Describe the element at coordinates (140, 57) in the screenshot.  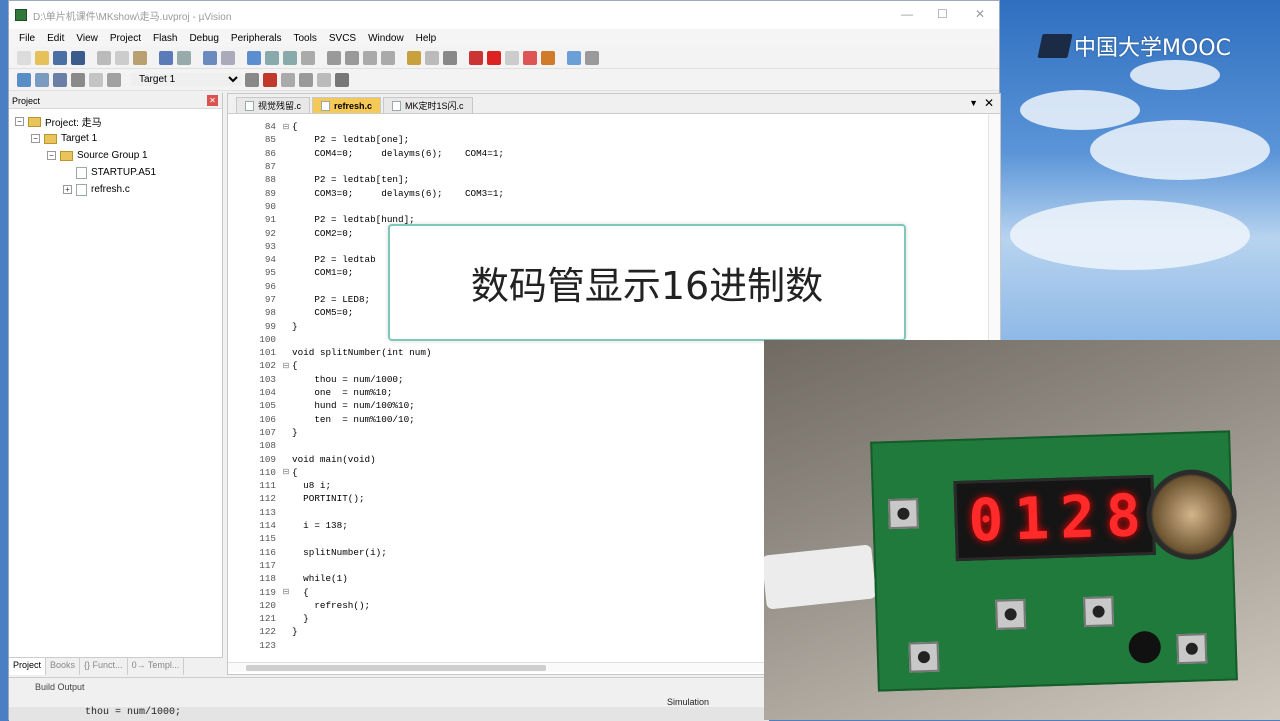
I see `paste-icon` at that location.